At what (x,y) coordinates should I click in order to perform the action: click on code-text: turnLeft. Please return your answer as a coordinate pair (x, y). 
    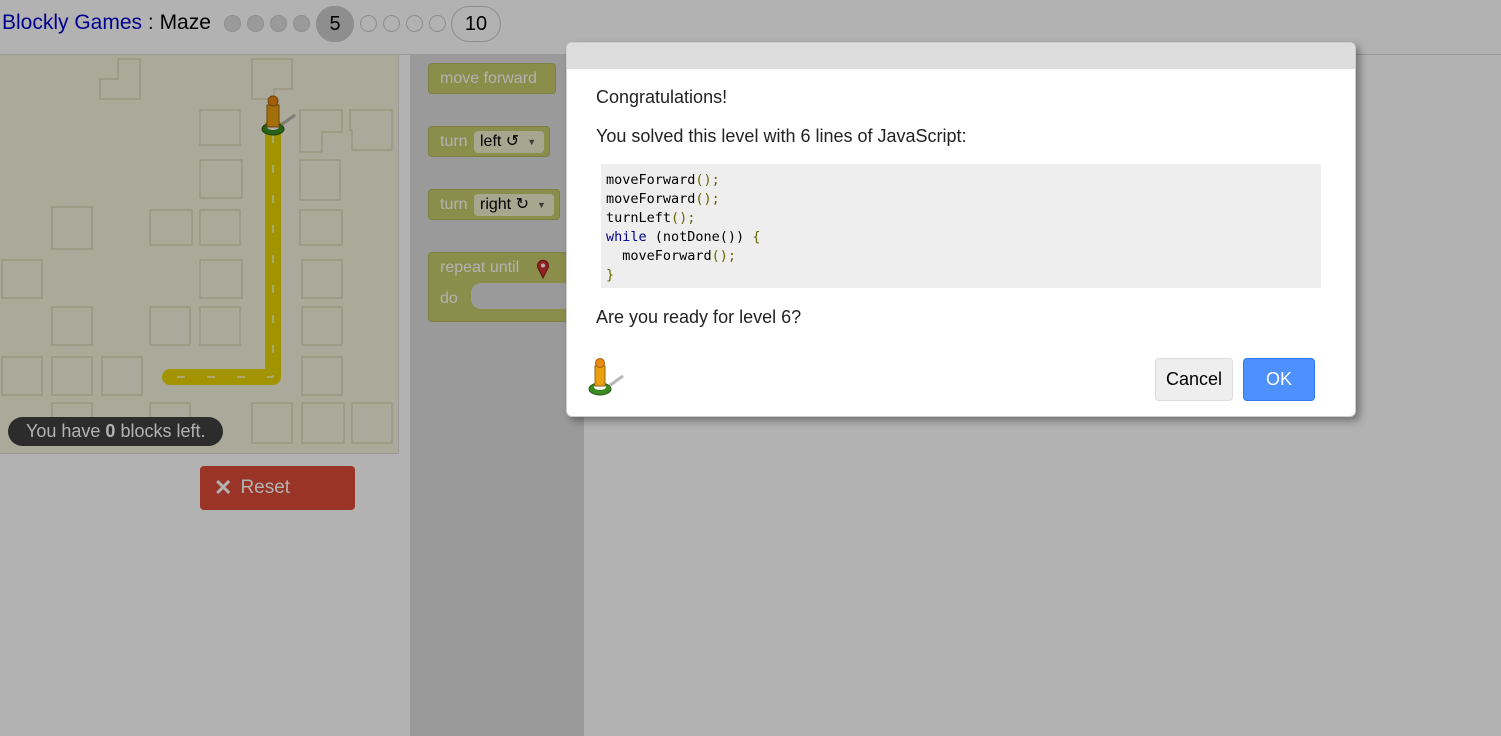
    Looking at the image, I should click on (639, 218).